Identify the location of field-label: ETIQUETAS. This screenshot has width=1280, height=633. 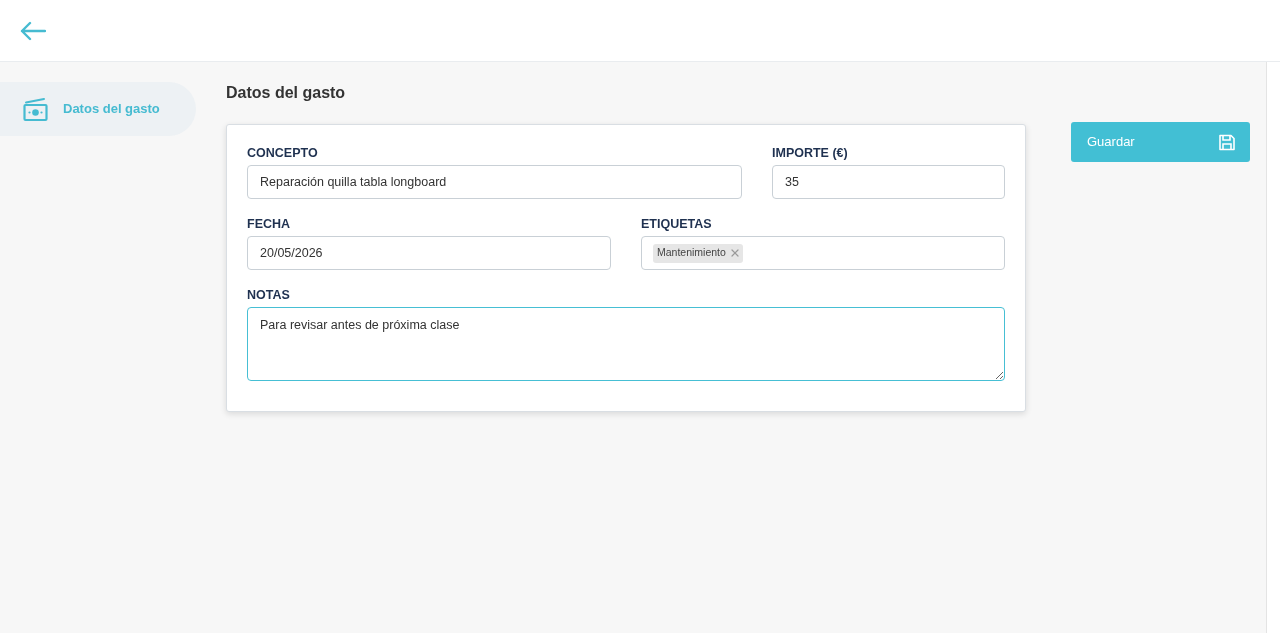
(676, 224).